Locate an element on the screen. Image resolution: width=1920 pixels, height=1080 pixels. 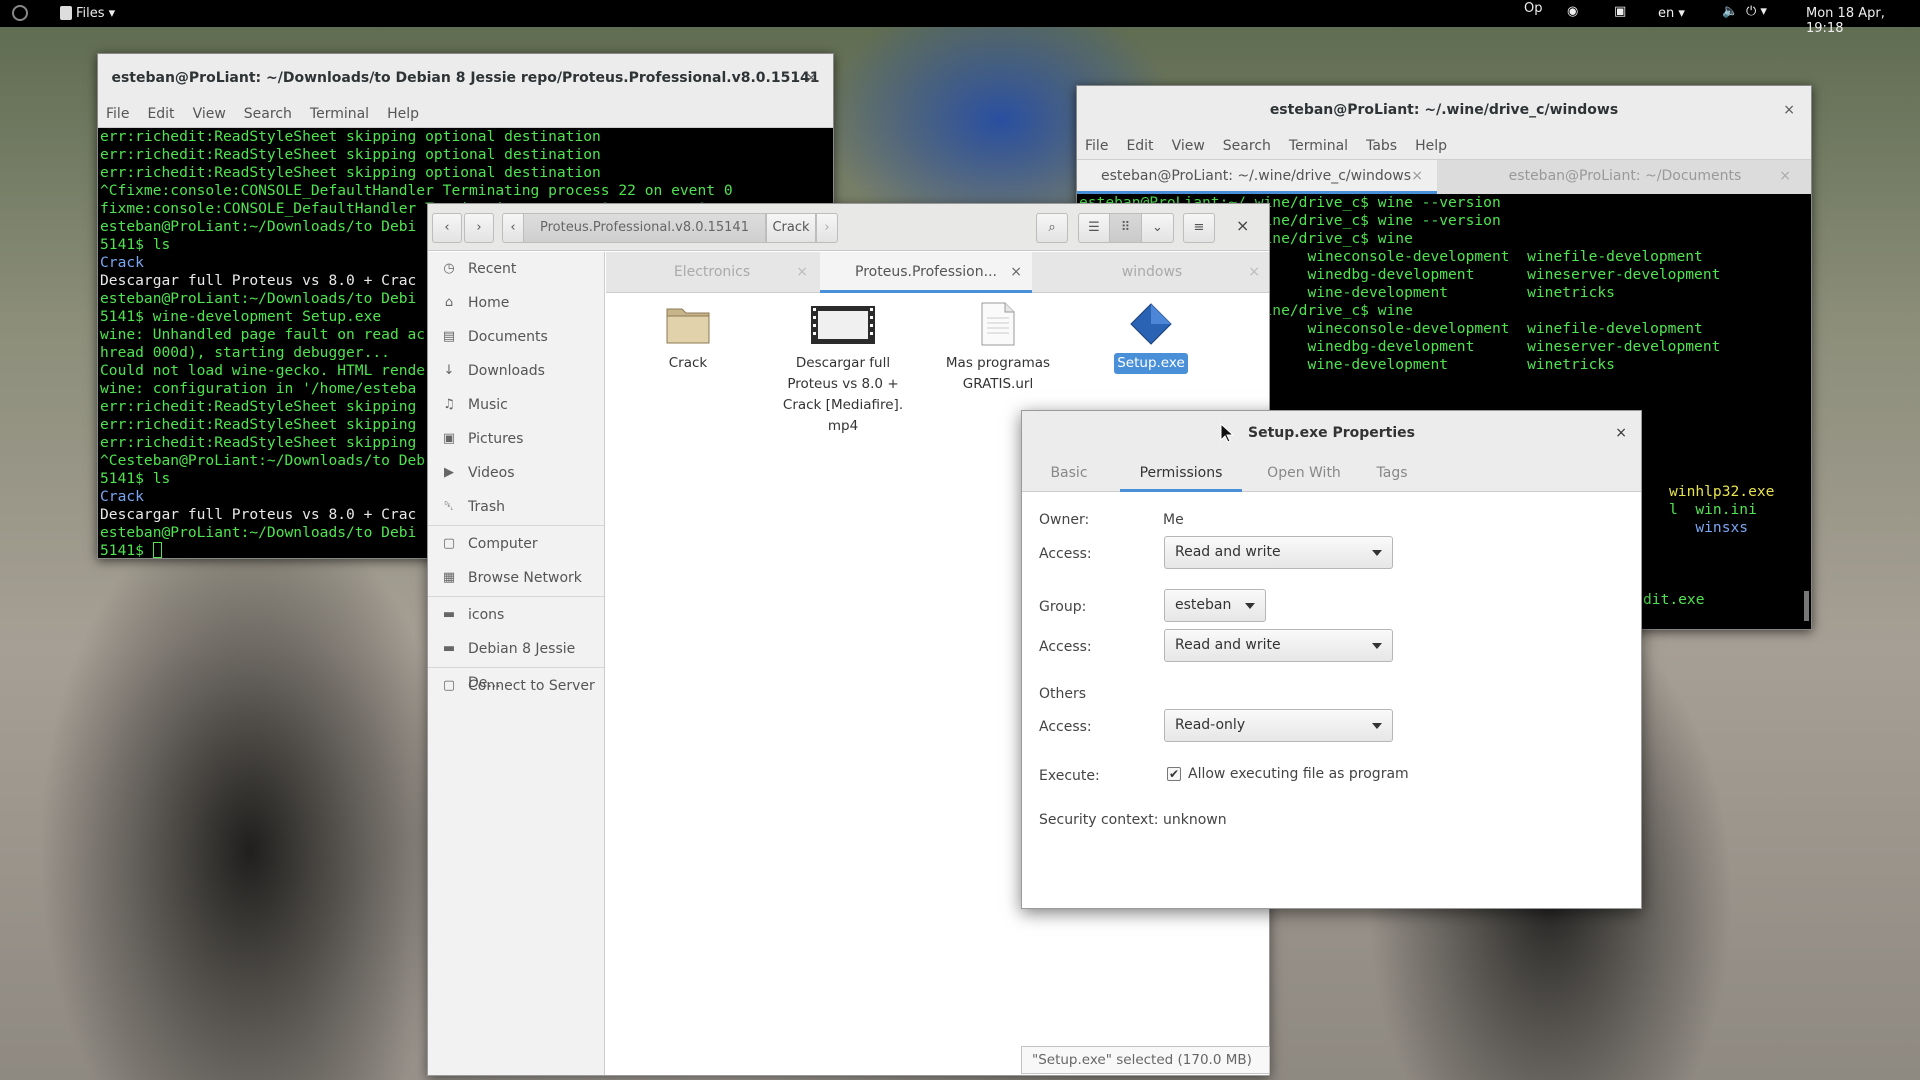
network-icon: ◉ is located at coordinates (1572, 11).